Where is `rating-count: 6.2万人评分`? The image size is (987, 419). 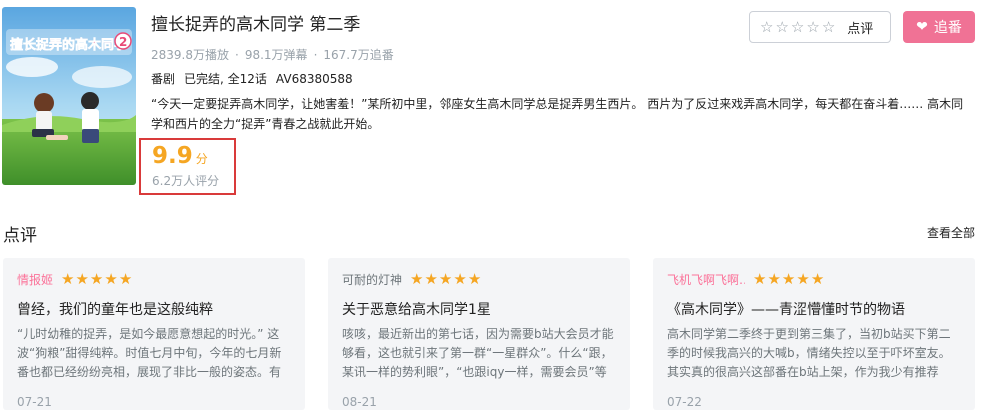
rating-count: 6.2万人评分 is located at coordinates (186, 181).